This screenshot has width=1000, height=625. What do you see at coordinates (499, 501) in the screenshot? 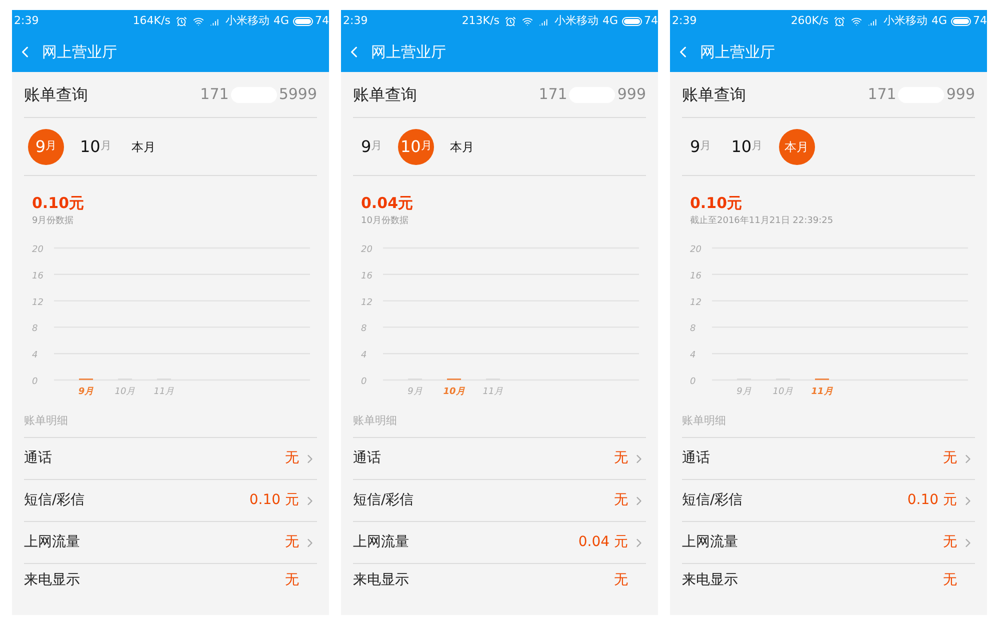
I see `detail-row: 短信/彩信 无` at bounding box center [499, 501].